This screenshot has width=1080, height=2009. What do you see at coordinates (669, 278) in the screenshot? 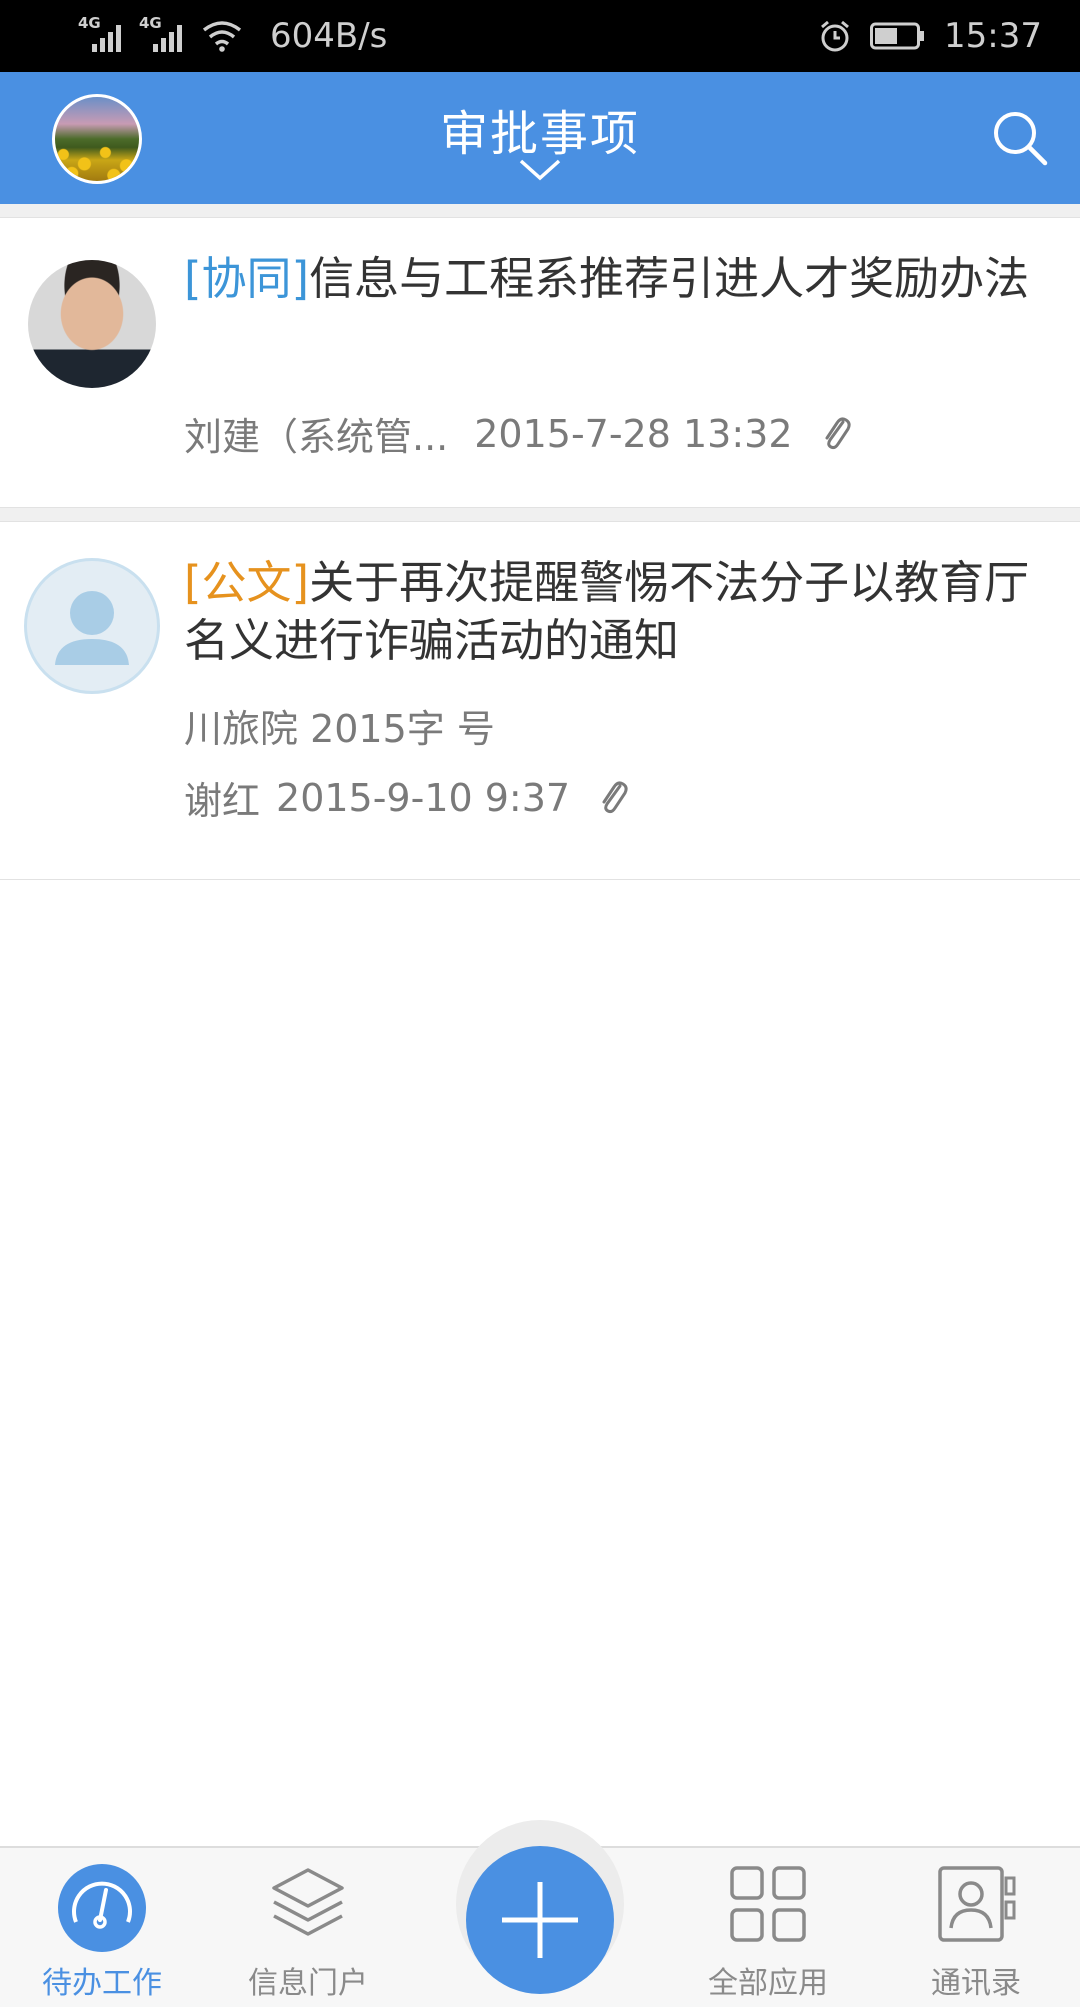
I see `item-title-text: 信息与工程系推荐引进人才奖励办法` at bounding box center [669, 278].